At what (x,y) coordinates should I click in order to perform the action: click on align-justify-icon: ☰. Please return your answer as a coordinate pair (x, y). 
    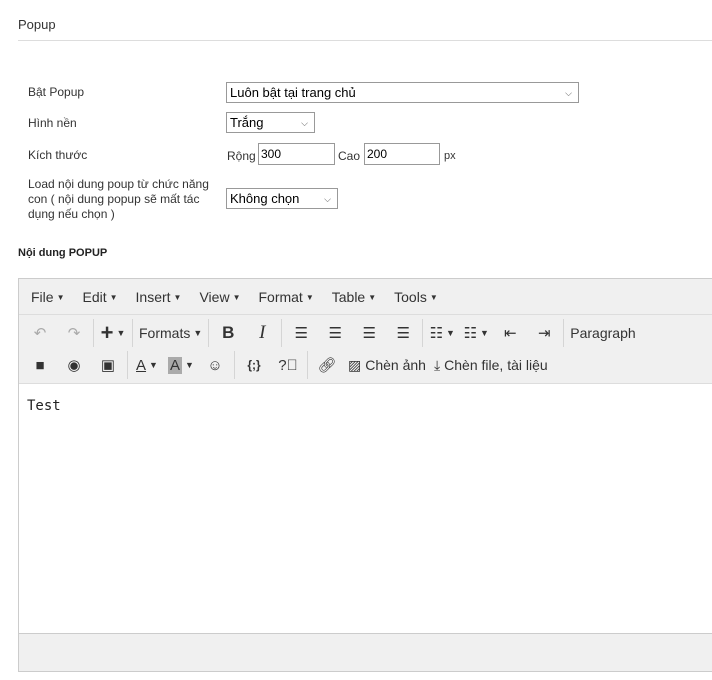
    Looking at the image, I should click on (403, 333).